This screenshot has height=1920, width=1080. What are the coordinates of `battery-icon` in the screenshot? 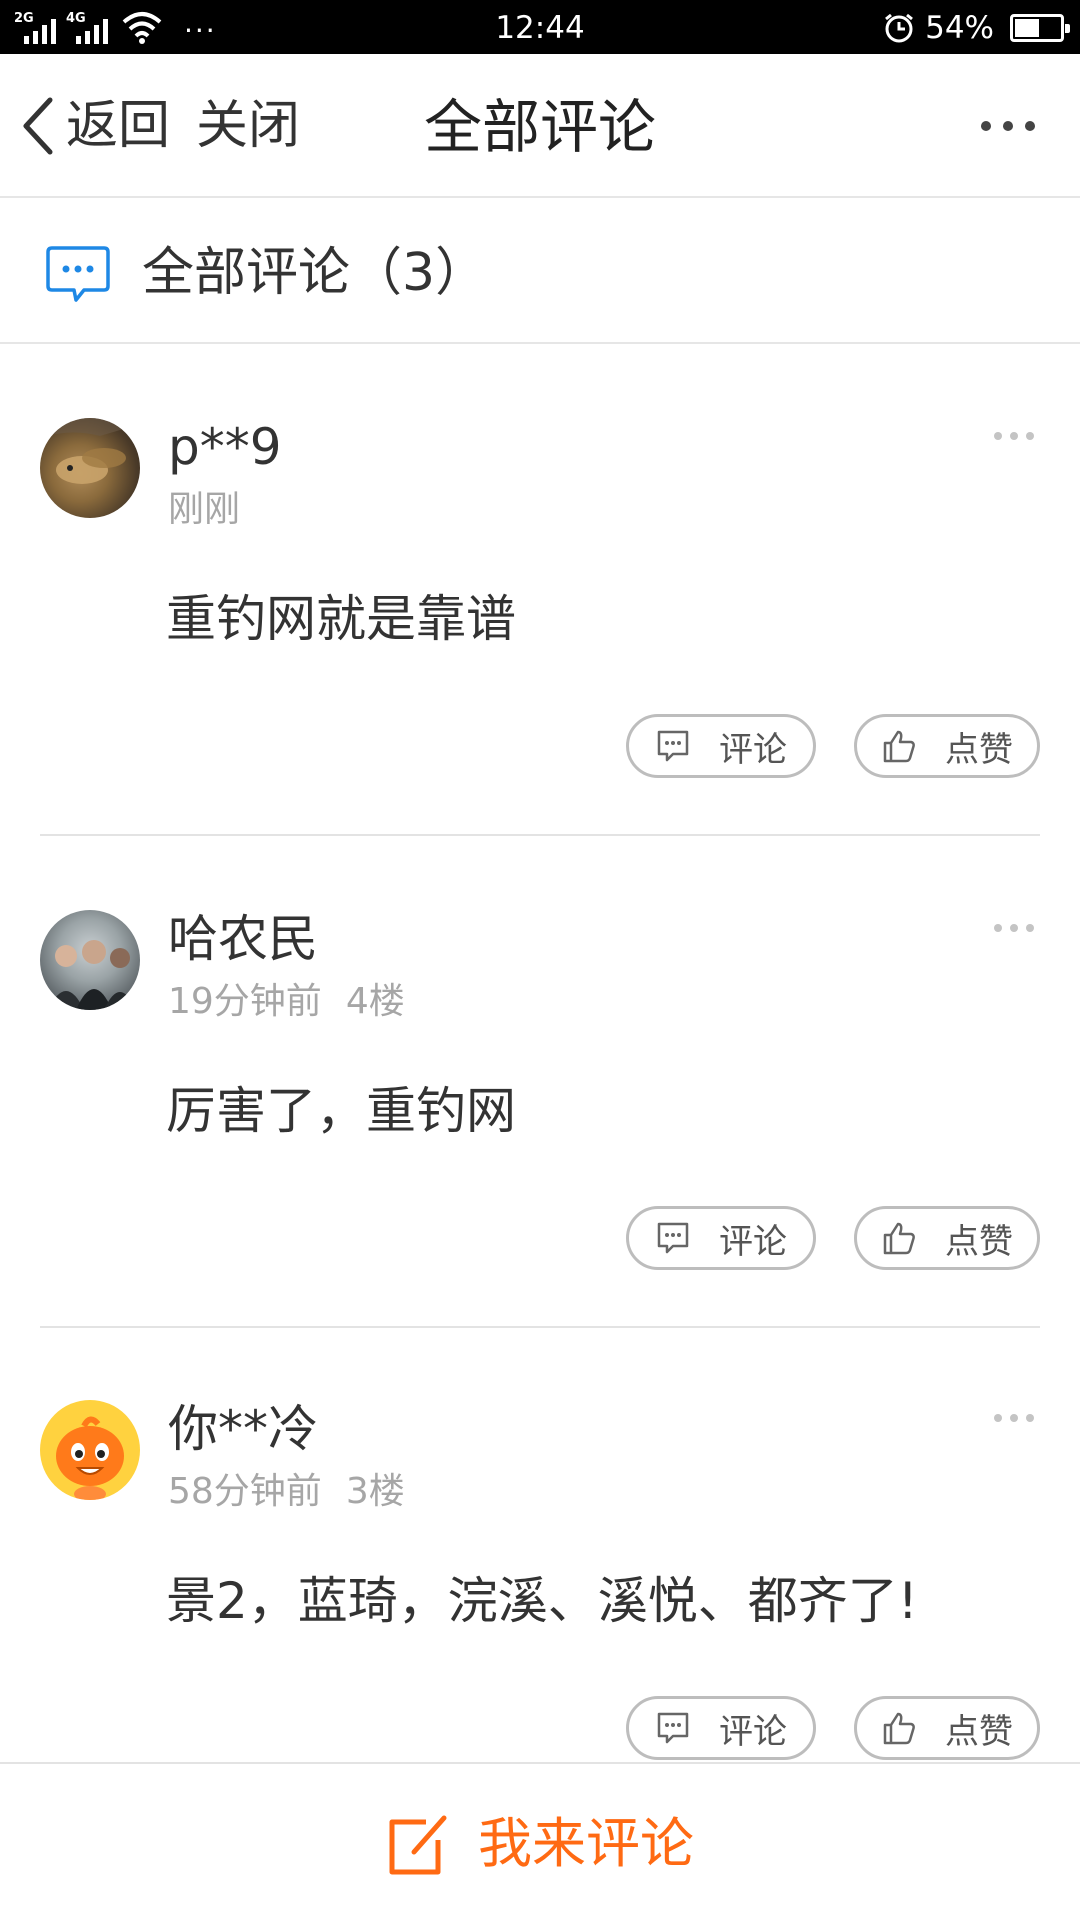 It's located at (1040, 28).